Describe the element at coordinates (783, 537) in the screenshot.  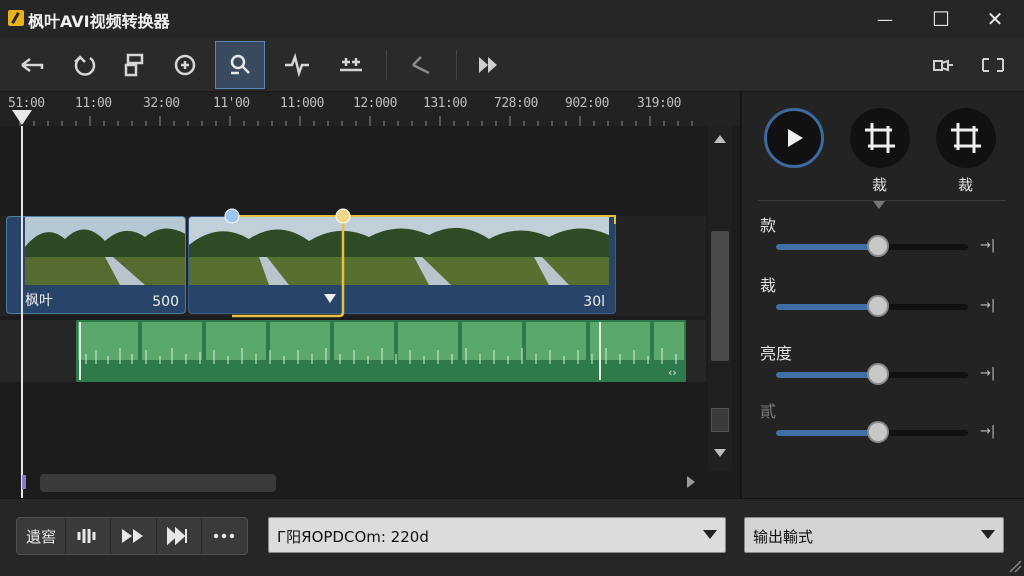
I see `output-select-value: 输出輸式` at that location.